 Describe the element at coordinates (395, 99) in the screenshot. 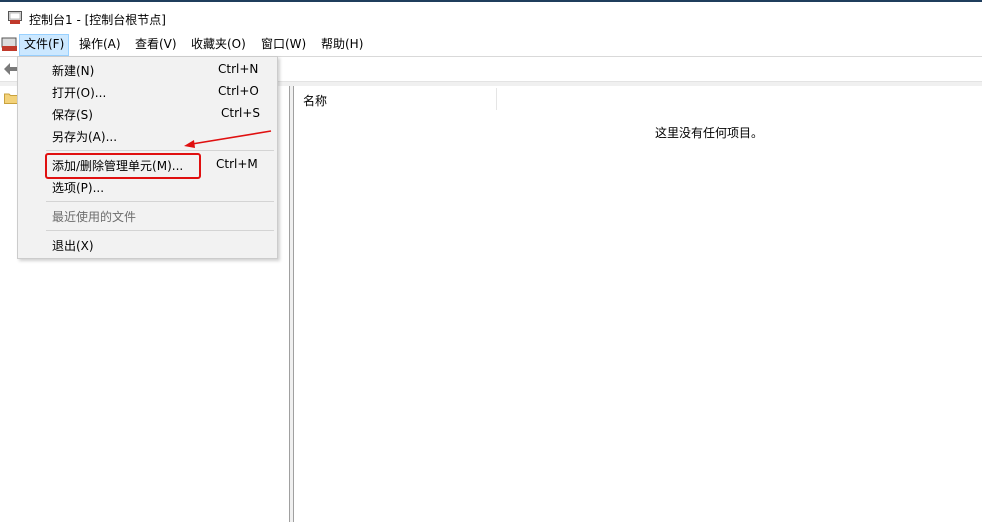

I see `column-header-name: 名称` at that location.